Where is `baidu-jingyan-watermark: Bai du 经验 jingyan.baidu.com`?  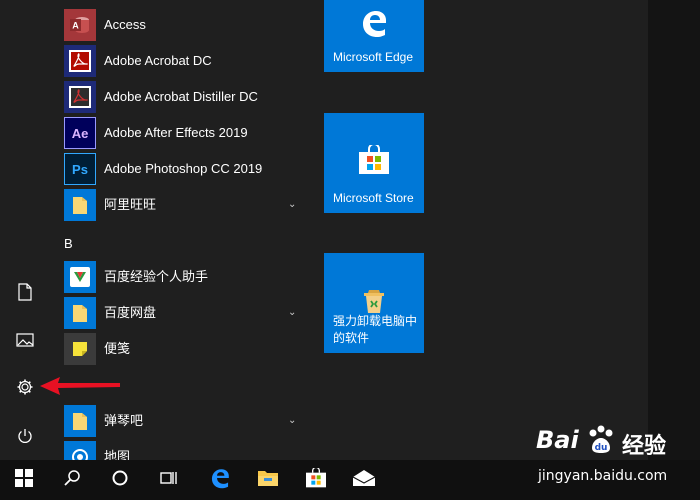 baidu-jingyan-watermark: Bai du 经验 jingyan.baidu.com is located at coordinates (615, 460).